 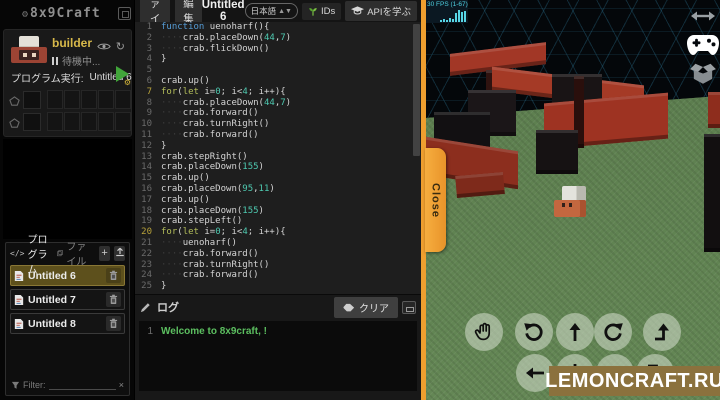 What do you see at coordinates (14, 122) in the screenshot?
I see `slot-type-icon` at bounding box center [14, 122].